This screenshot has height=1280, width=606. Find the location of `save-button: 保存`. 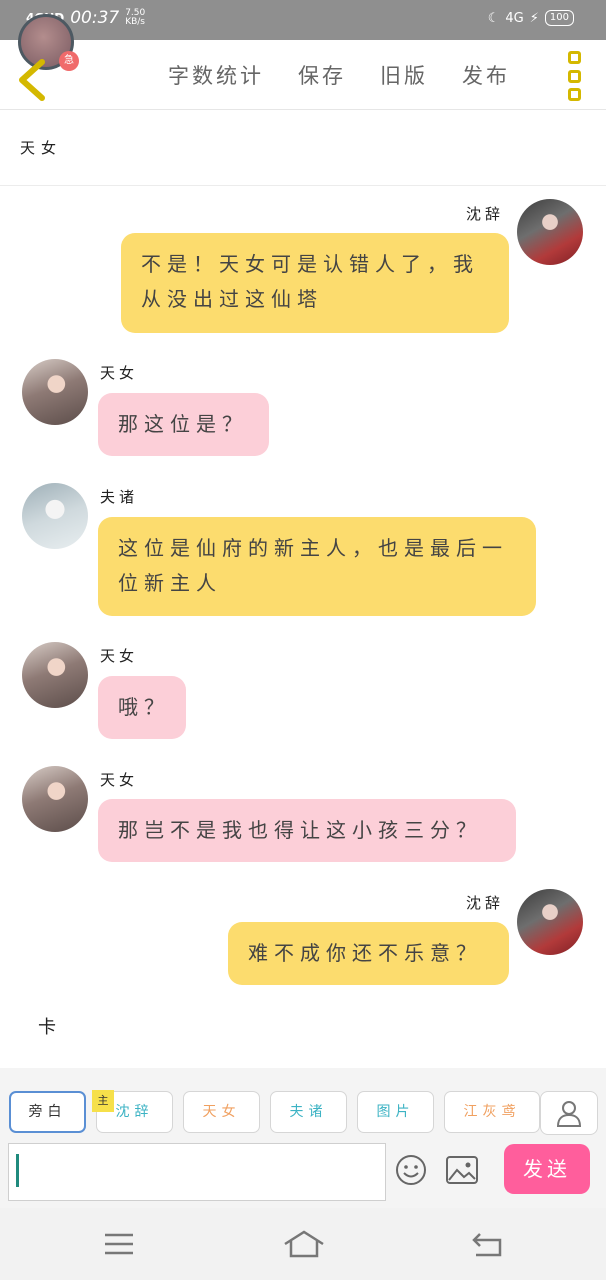

save-button: 保存 is located at coordinates (322, 75).